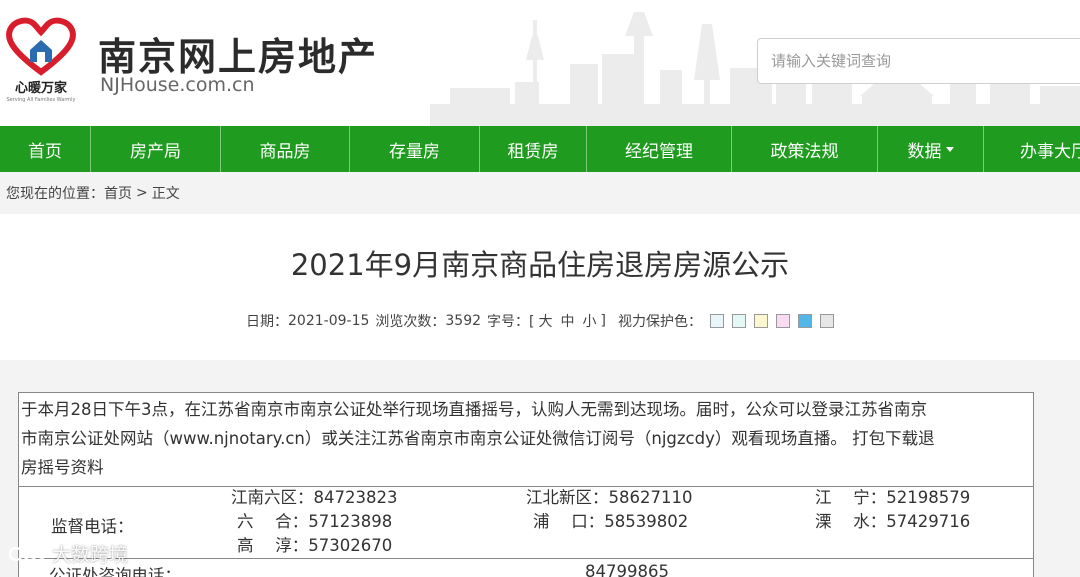 This screenshot has height=577, width=1080. Describe the element at coordinates (540, 265) in the screenshot. I see `page-title: 2021年9月南京商品住房退房房源公示` at that location.